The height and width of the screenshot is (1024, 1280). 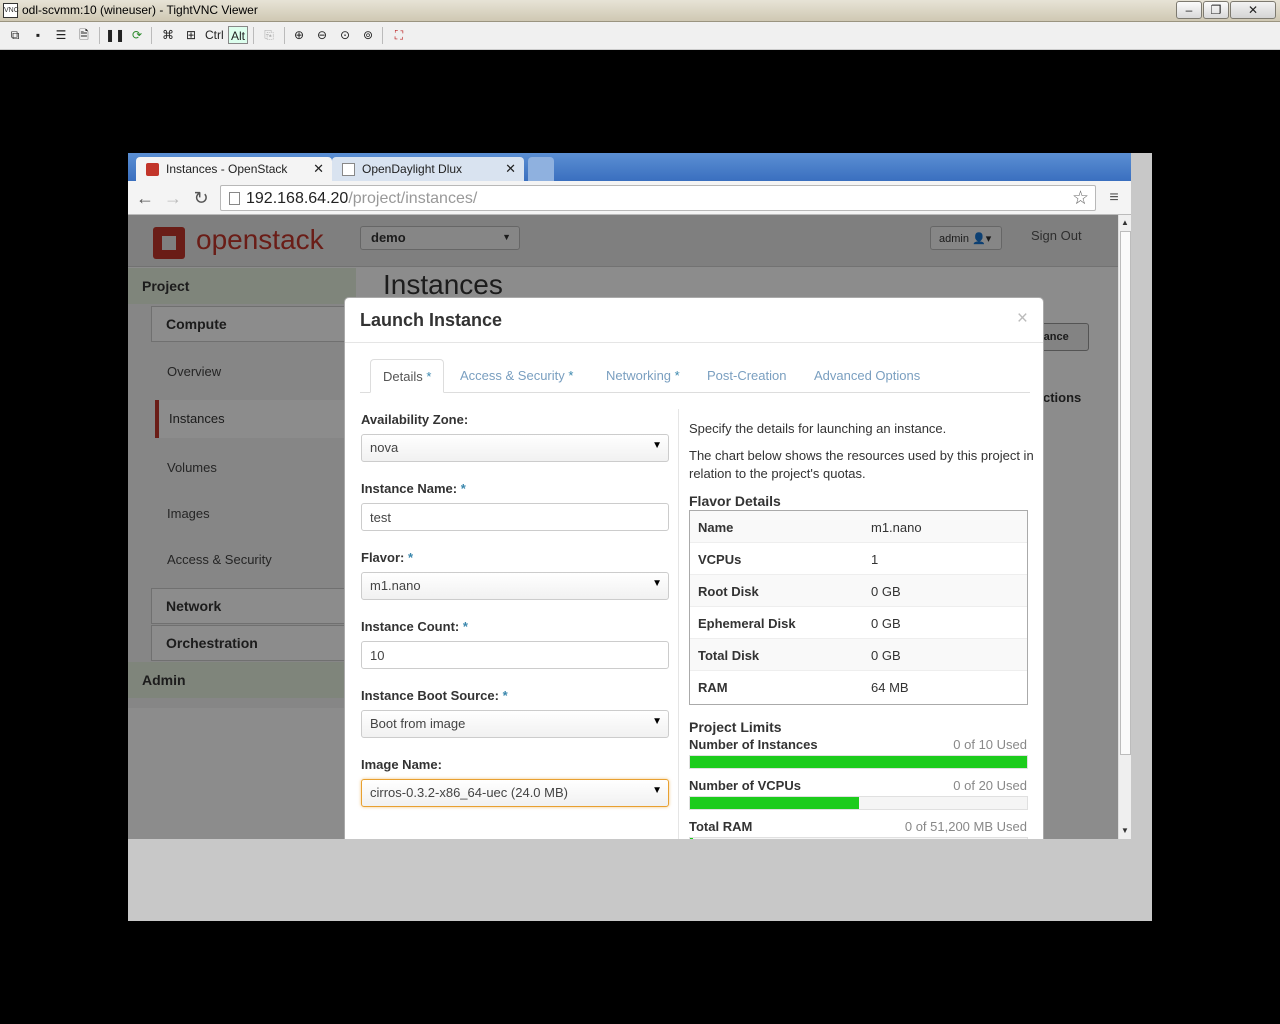 I want to click on instance-name-label: Instance Name: *, so click(x=413, y=488).